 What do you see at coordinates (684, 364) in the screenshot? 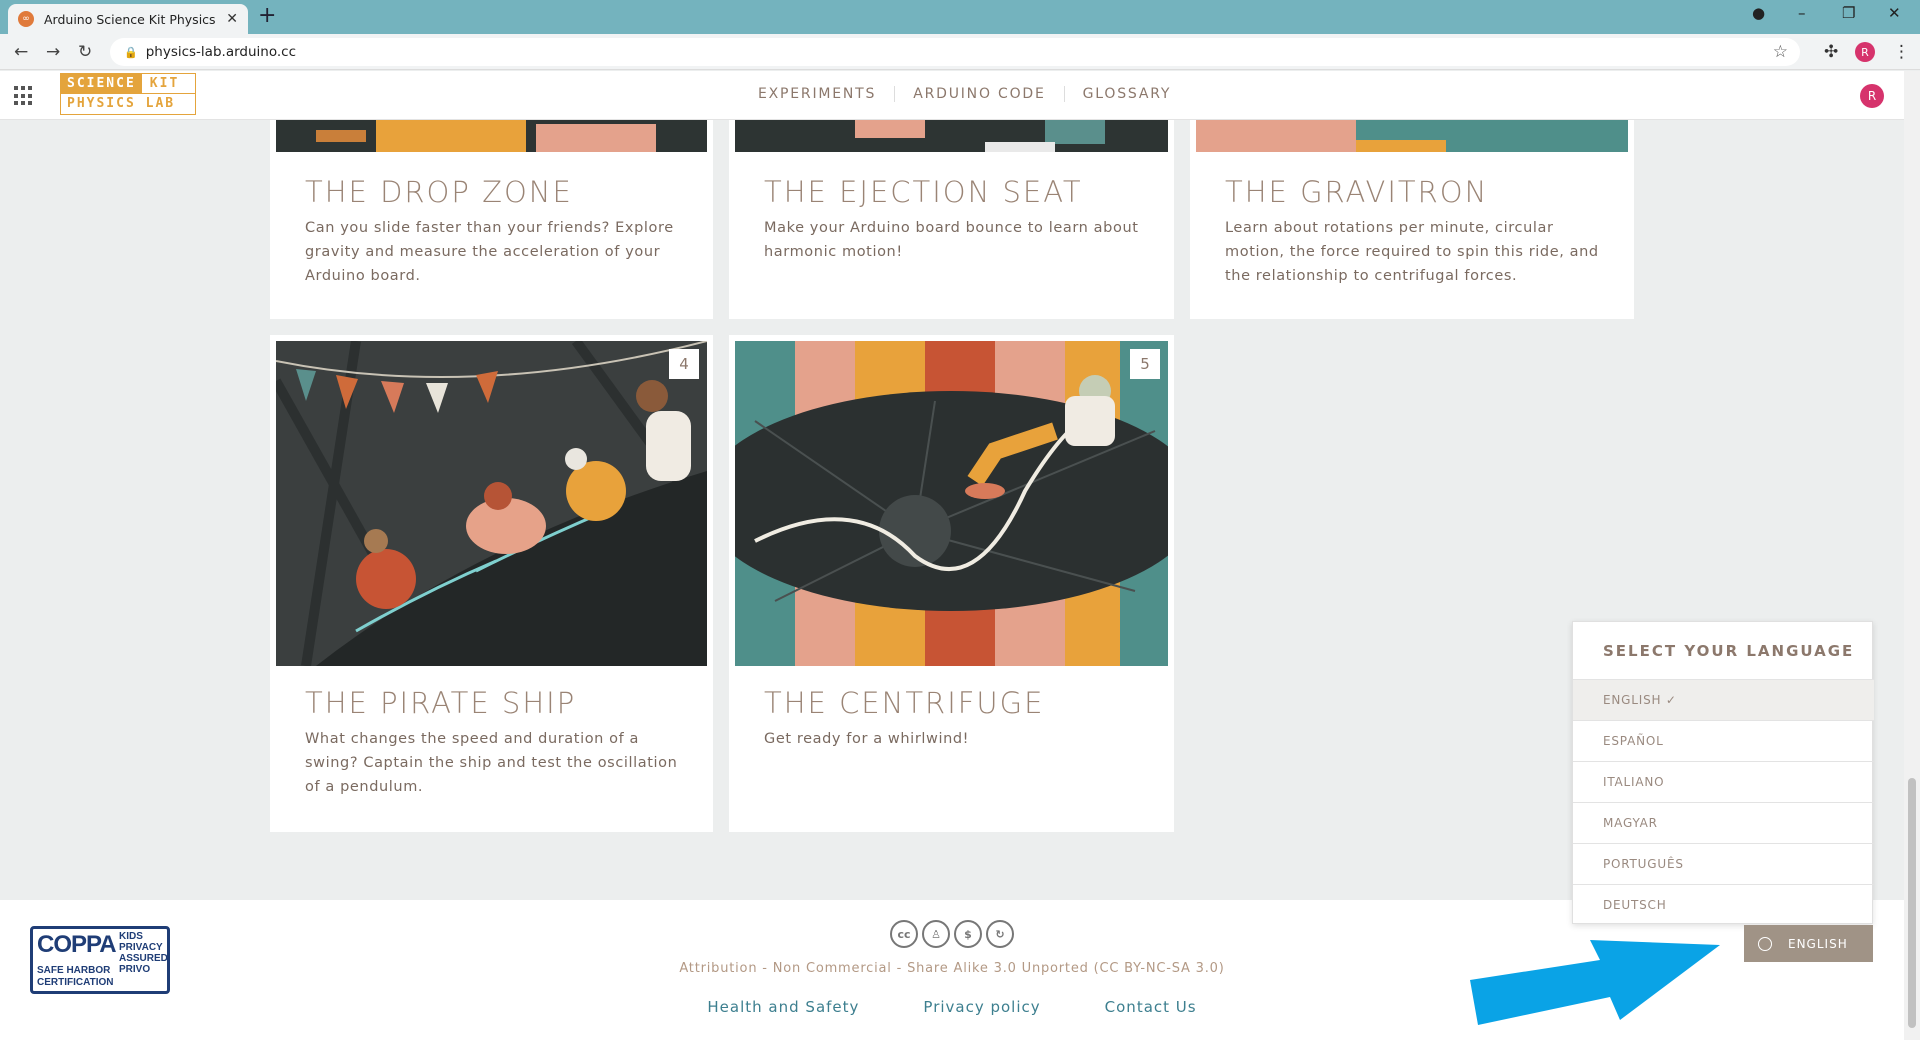
I see `experiment-number-badge: 4` at bounding box center [684, 364].